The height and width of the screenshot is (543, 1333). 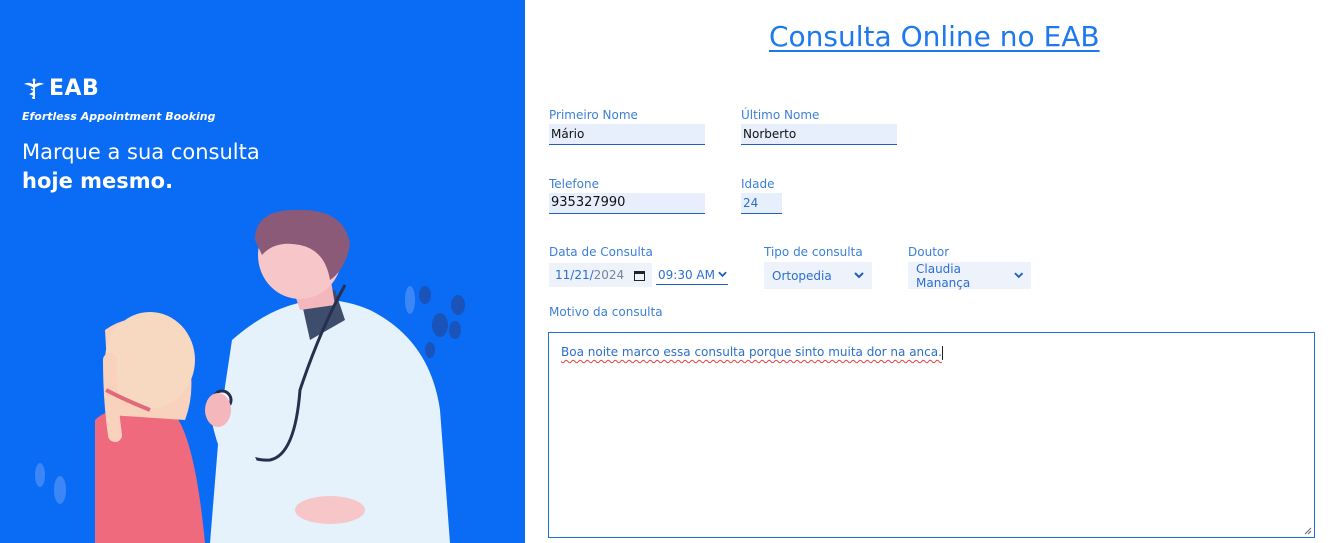 I want to click on last-name-label: Último Nome, so click(x=780, y=115).